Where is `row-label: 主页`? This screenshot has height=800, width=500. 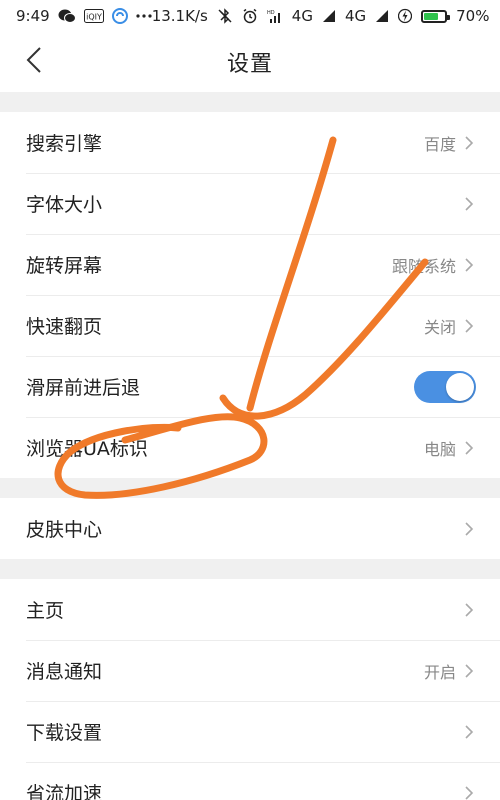
row-label: 主页 is located at coordinates (45, 611).